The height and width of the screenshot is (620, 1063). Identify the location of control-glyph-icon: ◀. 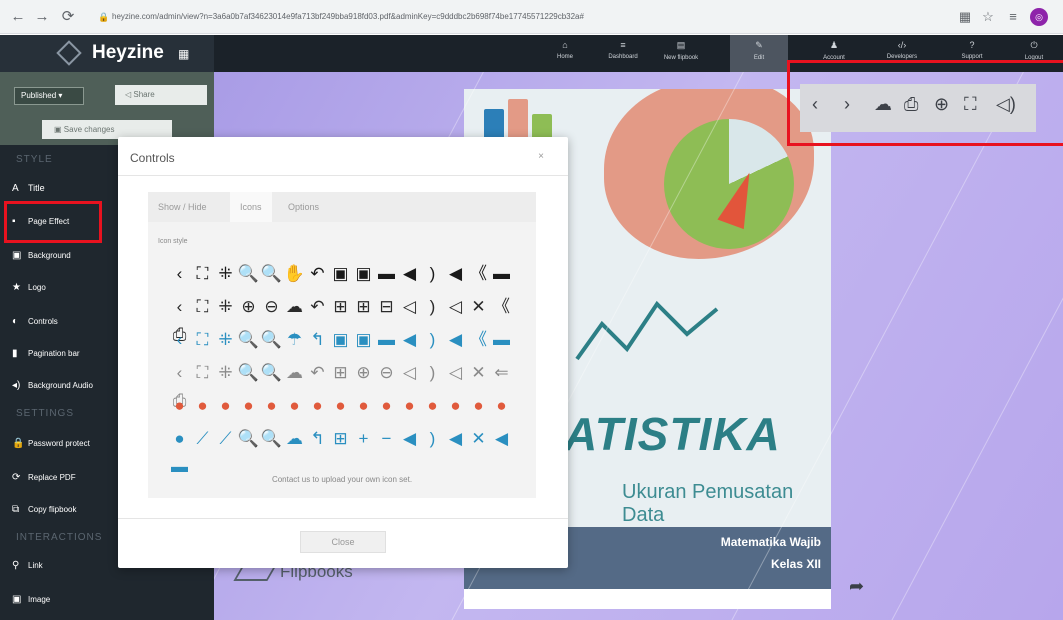
(409, 273).